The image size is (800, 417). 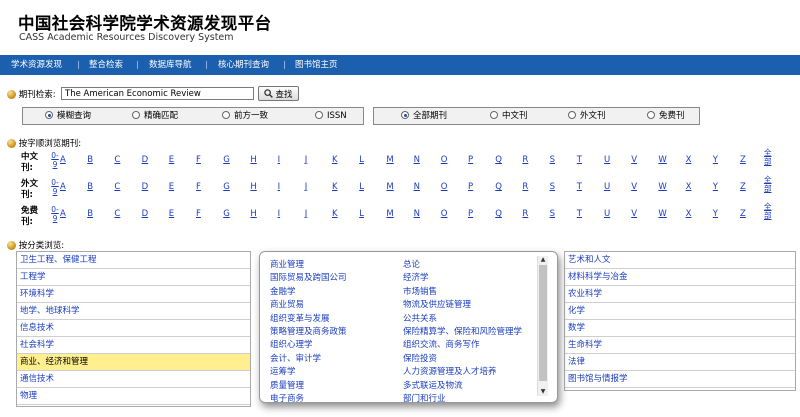 I want to click on category-item: 工程学, so click(x=133, y=277).